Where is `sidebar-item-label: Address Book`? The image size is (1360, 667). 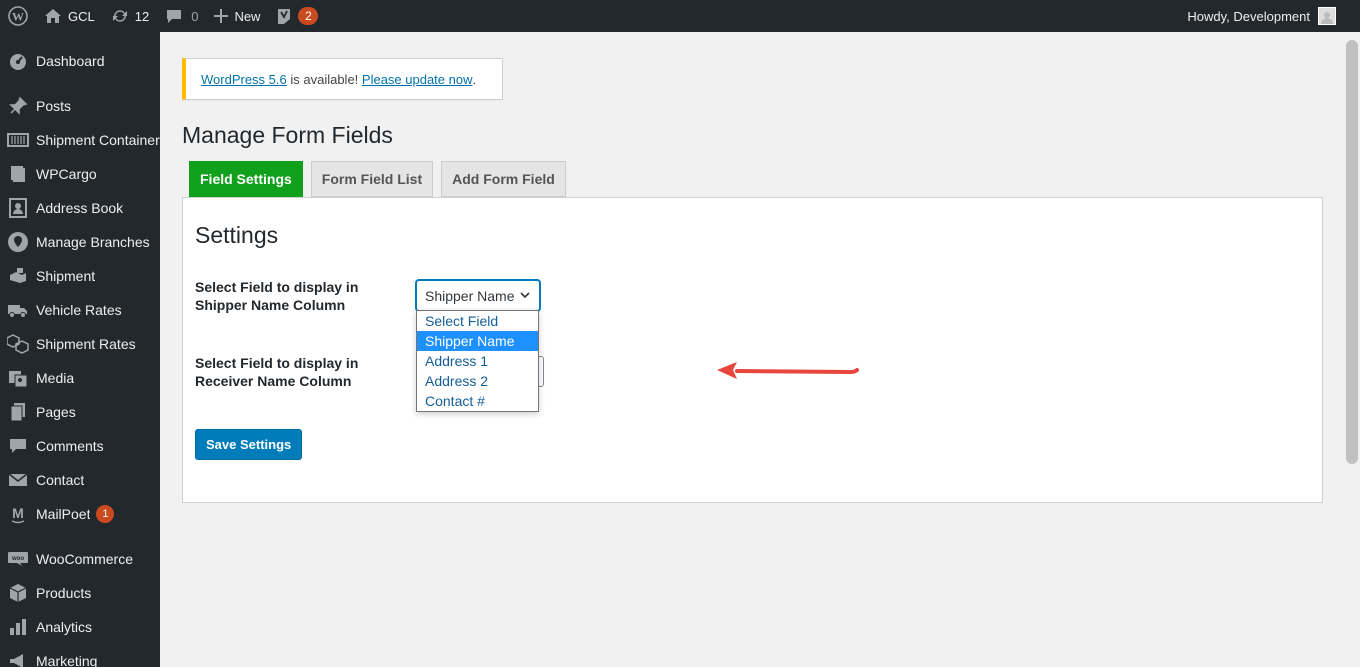 sidebar-item-label: Address Book is located at coordinates (80, 208).